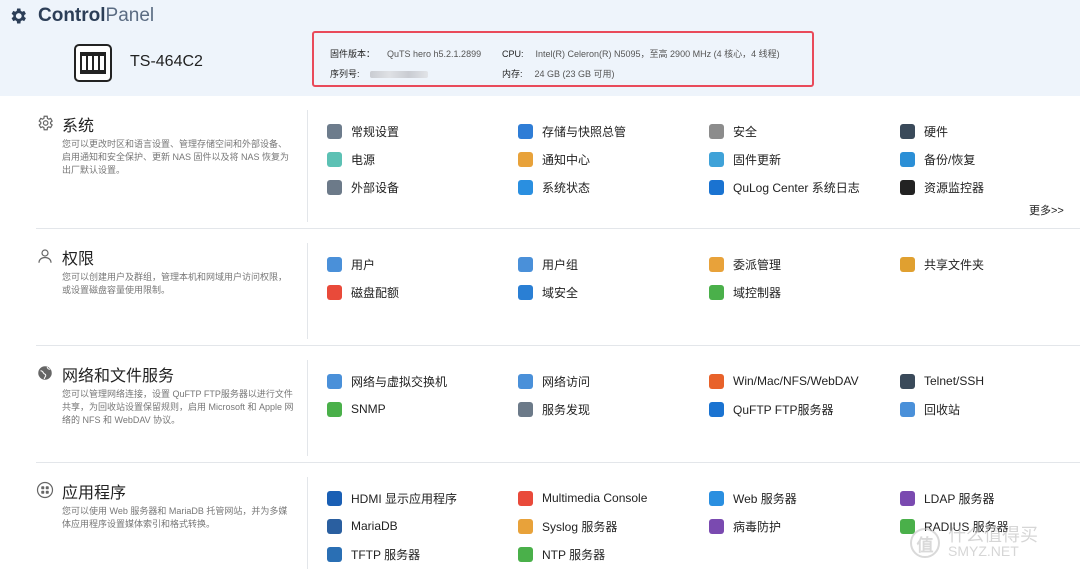 The image size is (1080, 569). Describe the element at coordinates (925, 543) in the screenshot. I see `watermark-logo: 值` at that location.